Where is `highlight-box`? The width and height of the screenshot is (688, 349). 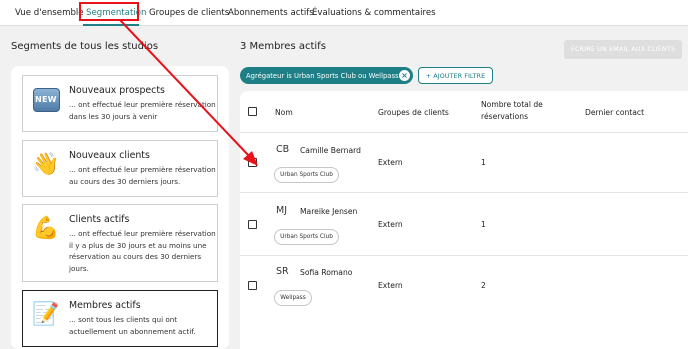 highlight-box is located at coordinates (109, 11).